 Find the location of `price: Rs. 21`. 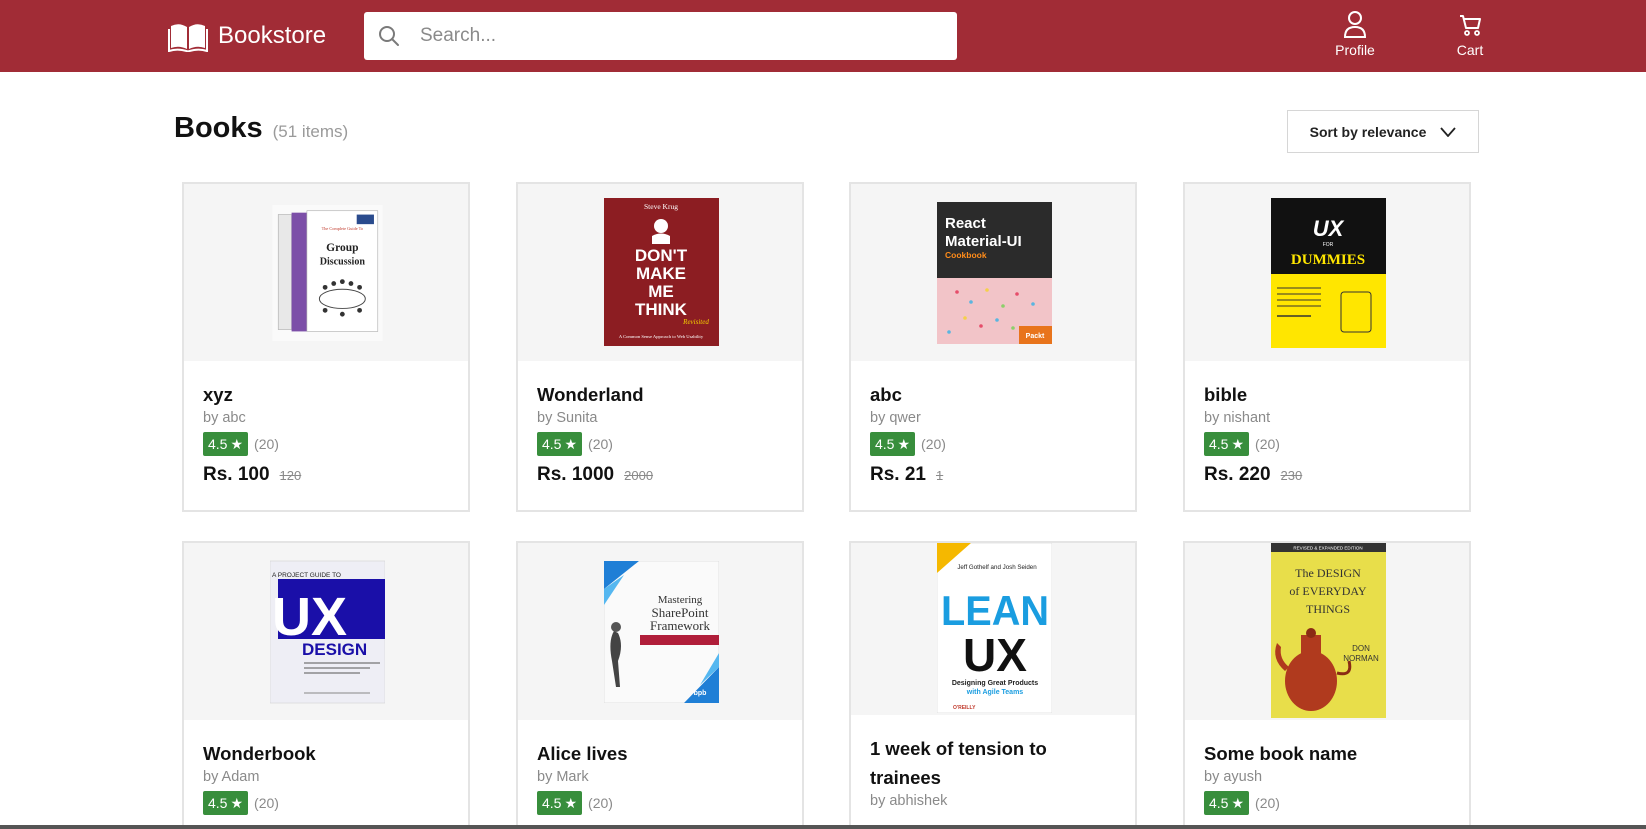

price: Rs. 21 is located at coordinates (898, 474).